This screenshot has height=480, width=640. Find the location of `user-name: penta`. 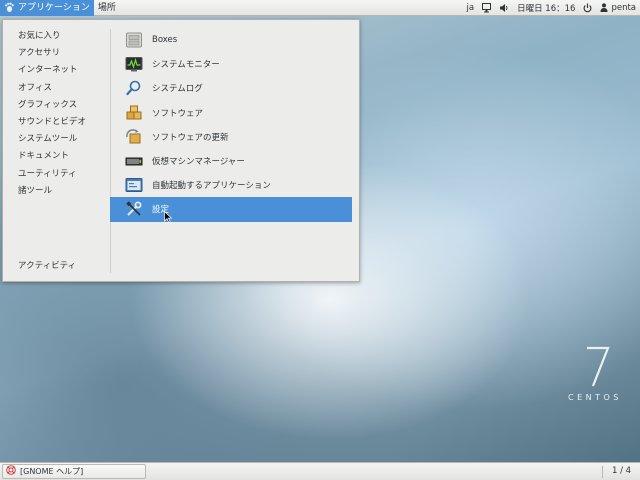

user-name: penta is located at coordinates (623, 7).